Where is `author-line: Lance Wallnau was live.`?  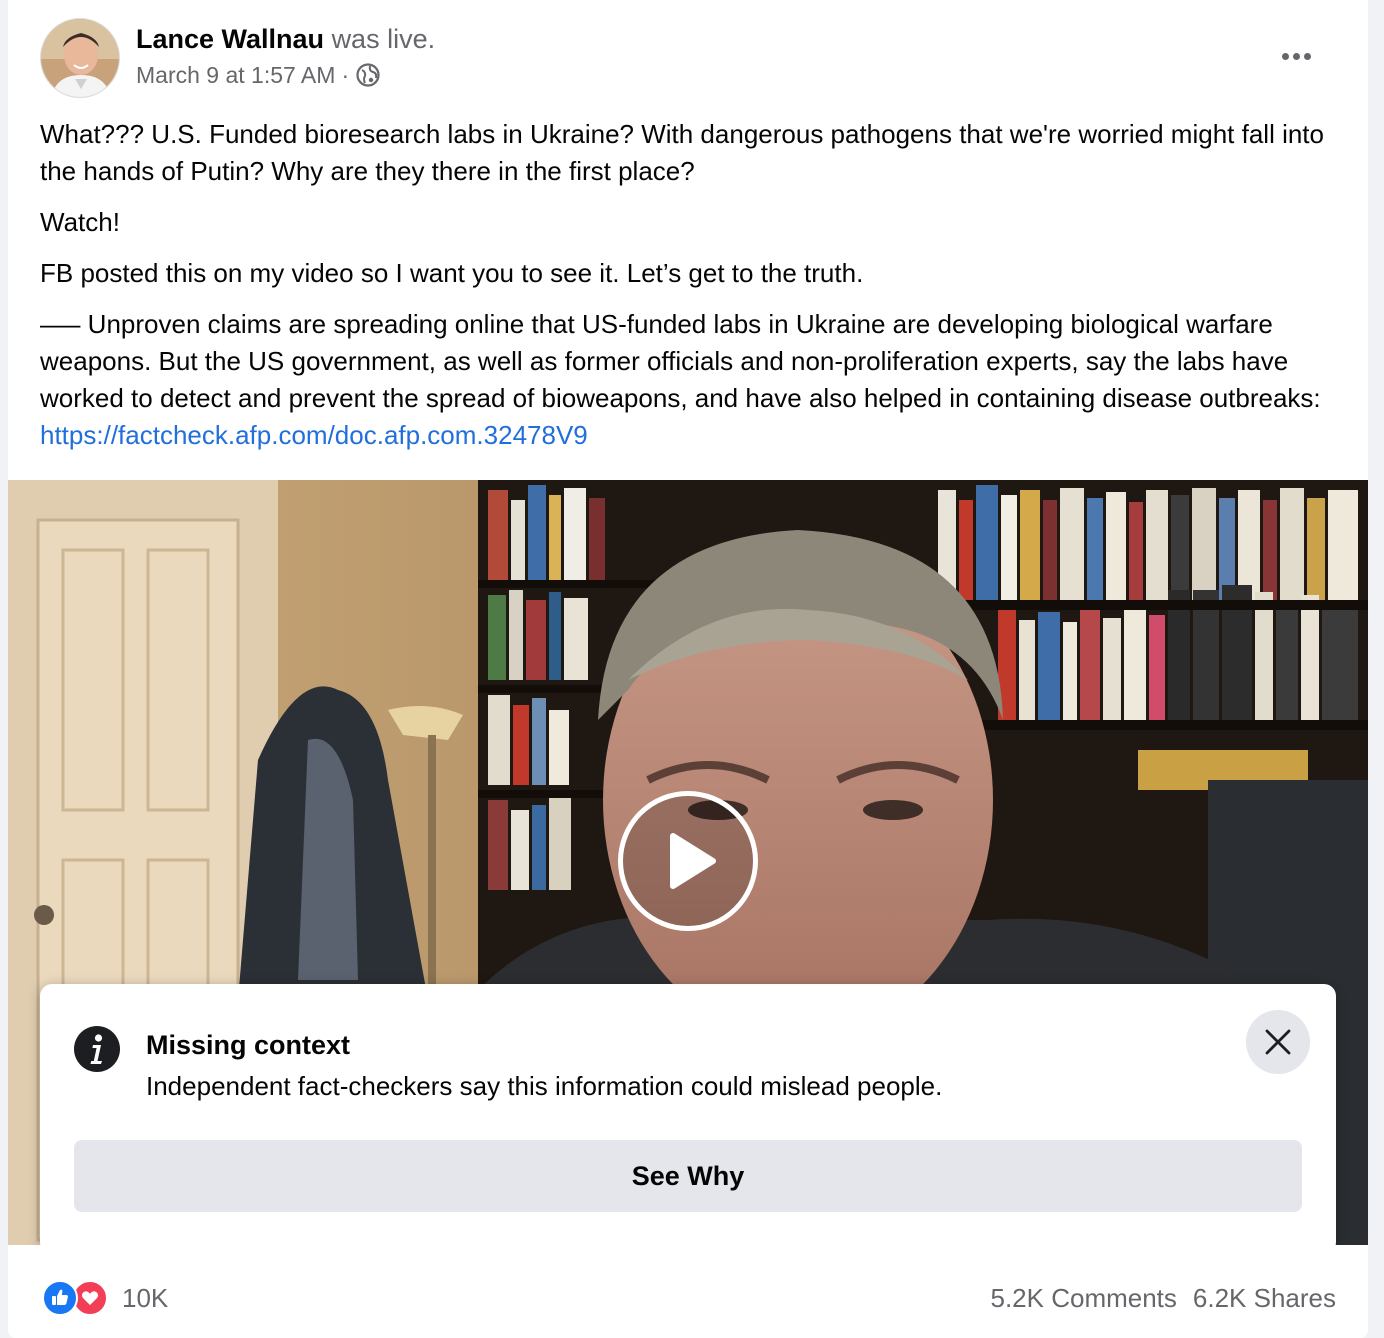 author-line: Lance Wallnau was live. is located at coordinates (285, 39).